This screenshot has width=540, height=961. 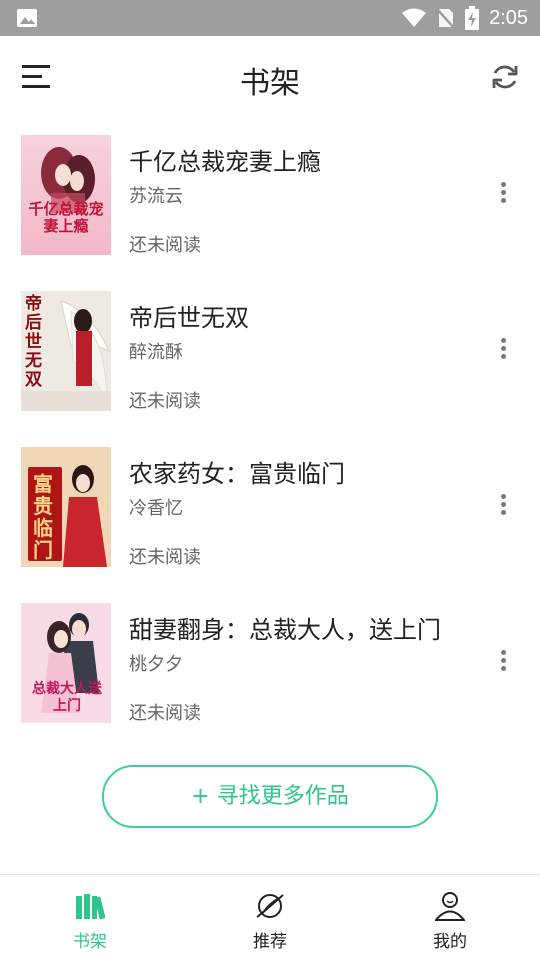 What do you see at coordinates (450, 906) in the screenshot?
I see `user-icon` at bounding box center [450, 906].